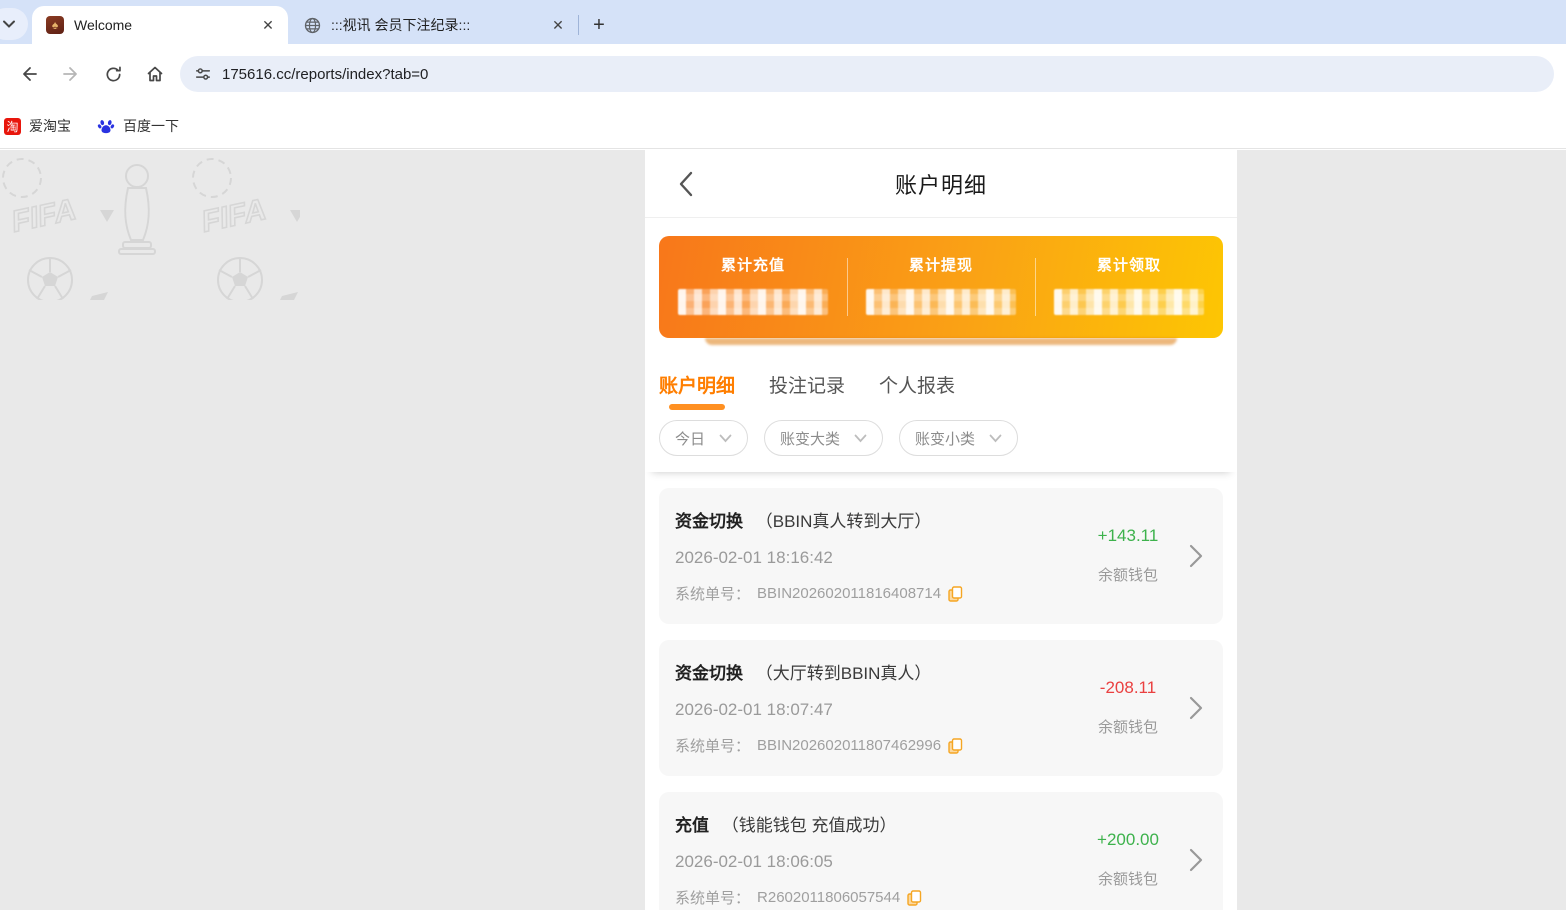 The image size is (1566, 910). Describe the element at coordinates (1128, 687) in the screenshot. I see `transaction-amount: -208.11` at that location.